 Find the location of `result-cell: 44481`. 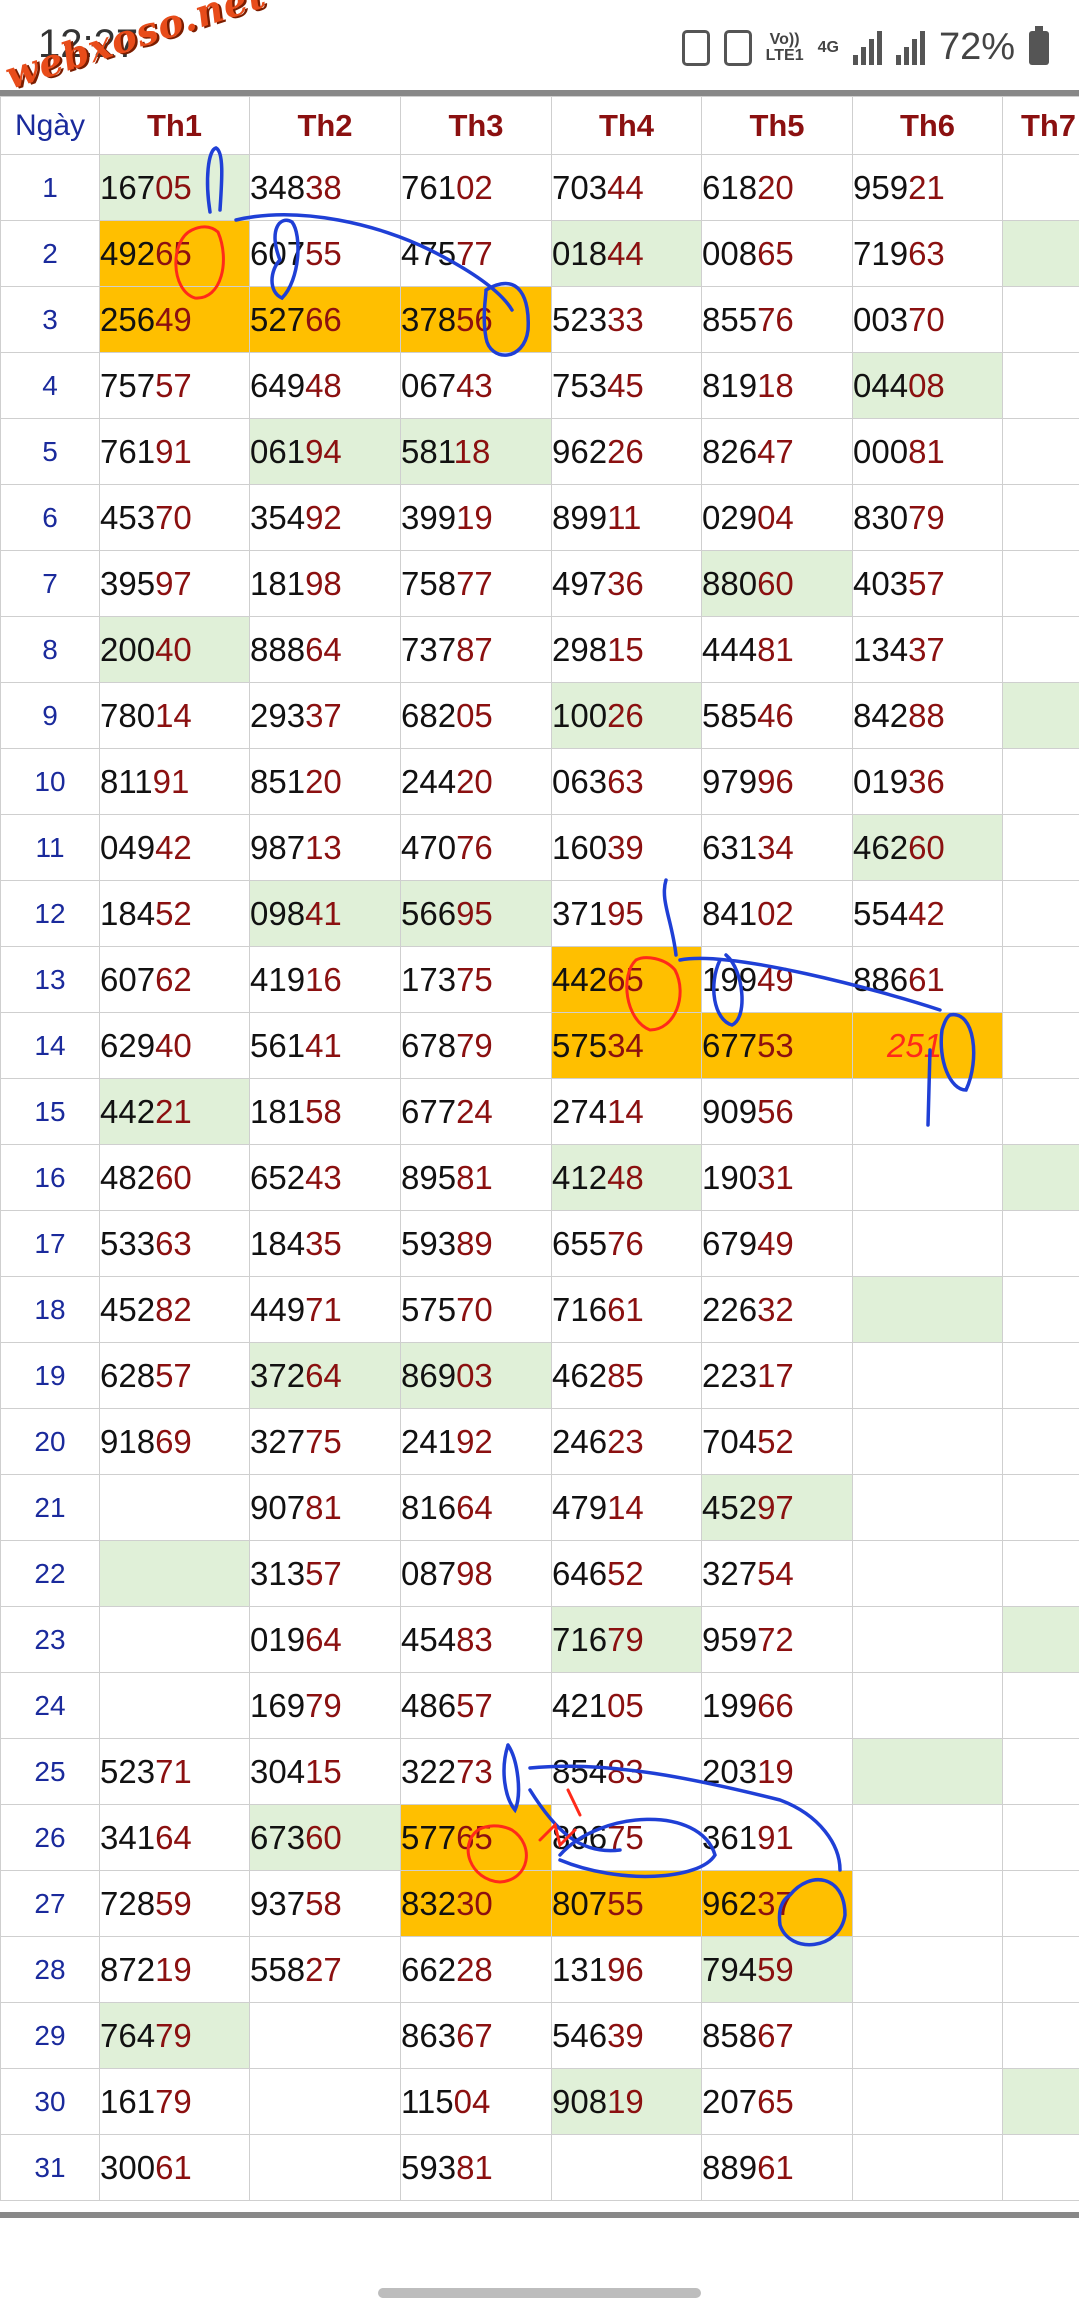

result-cell: 44481 is located at coordinates (777, 649).